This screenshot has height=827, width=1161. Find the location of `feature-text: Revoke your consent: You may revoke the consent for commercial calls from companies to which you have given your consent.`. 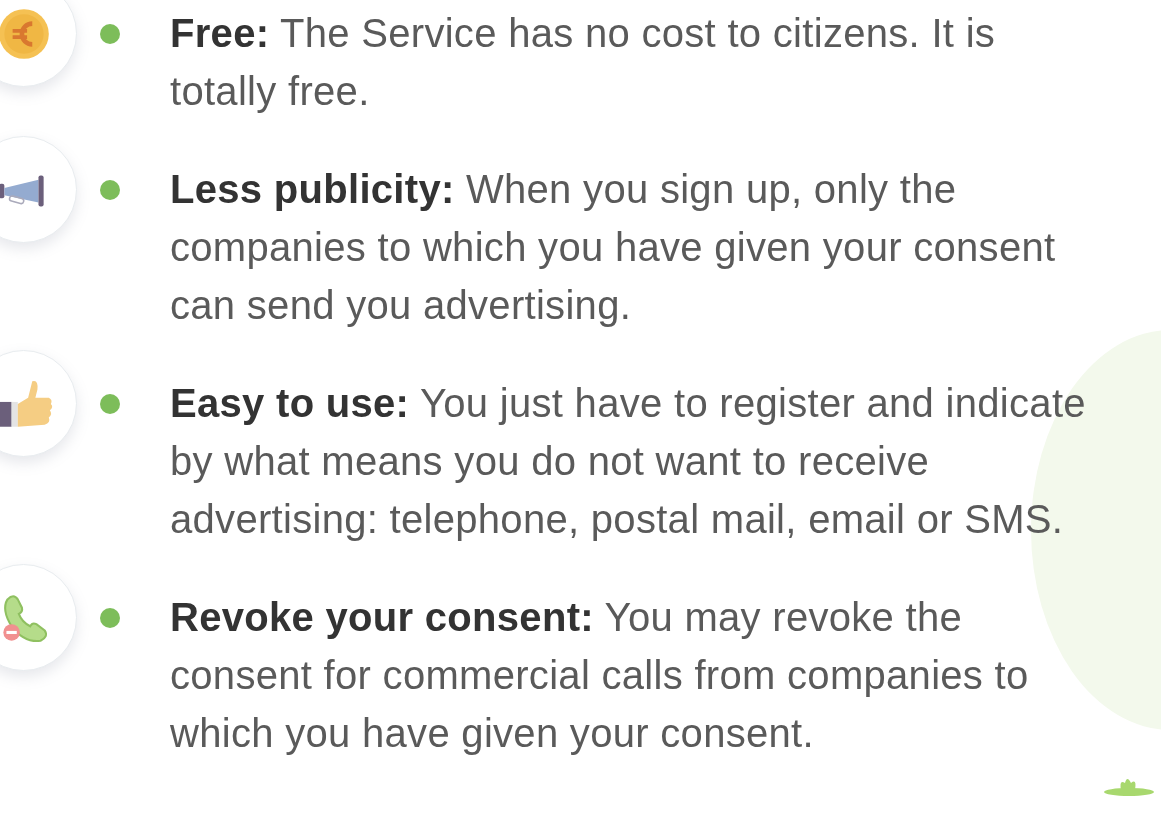

feature-text: Revoke your consent: You may revoke the consent for commercial calls from companies to which you have given your consent. is located at coordinates (600, 675).